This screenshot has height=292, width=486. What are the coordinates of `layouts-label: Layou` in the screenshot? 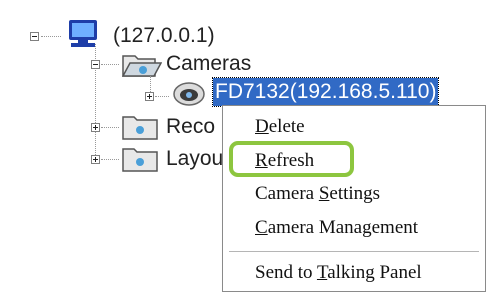 It's located at (195, 158).